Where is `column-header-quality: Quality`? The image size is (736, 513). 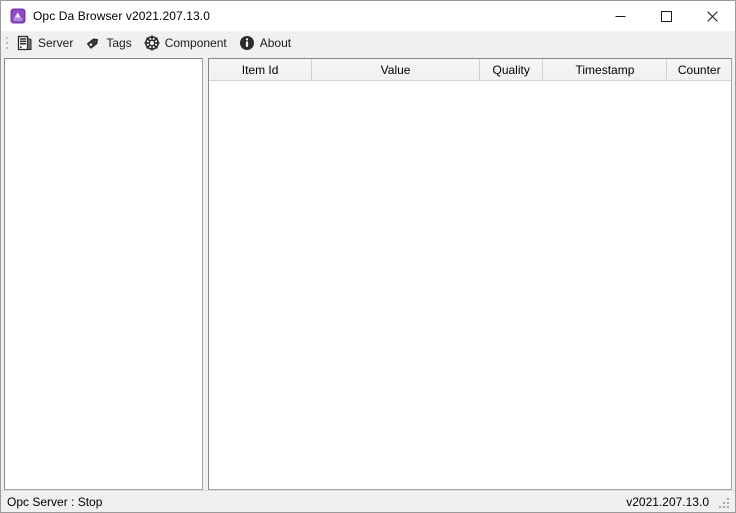 column-header-quality: Quality is located at coordinates (511, 69).